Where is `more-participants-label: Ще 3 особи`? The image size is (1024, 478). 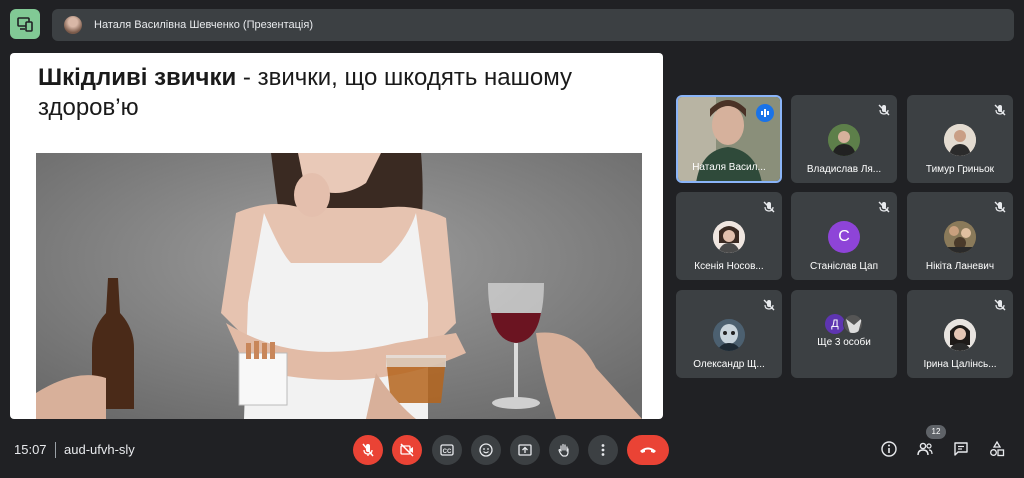 more-participants-label: Ще 3 особи is located at coordinates (844, 342).